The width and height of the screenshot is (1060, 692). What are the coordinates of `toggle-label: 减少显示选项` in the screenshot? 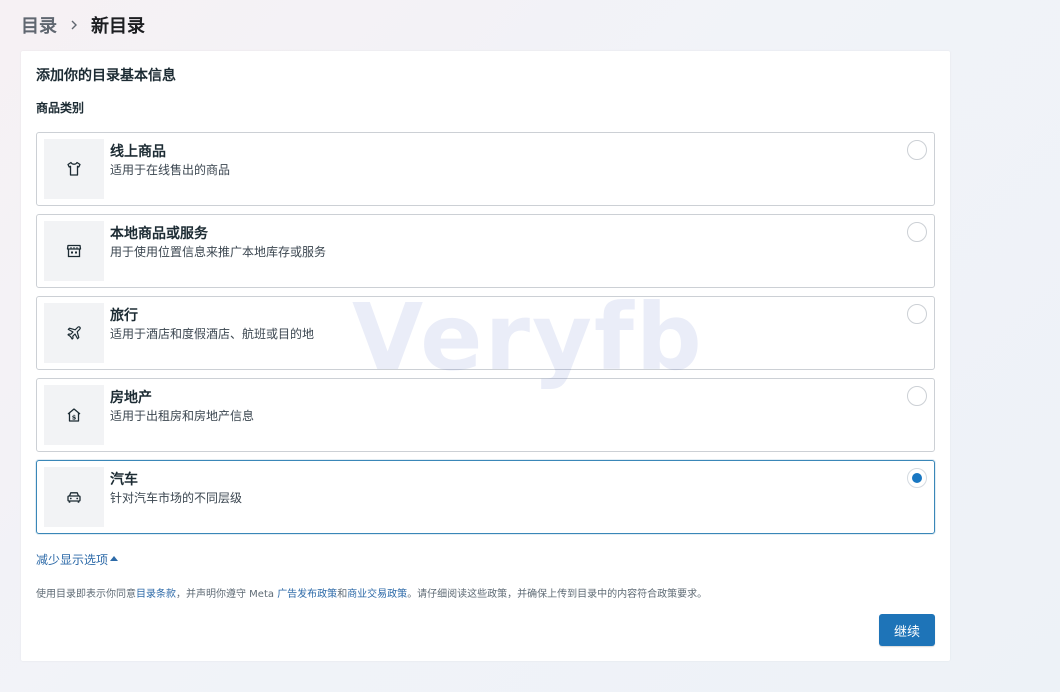 It's located at (72, 560).